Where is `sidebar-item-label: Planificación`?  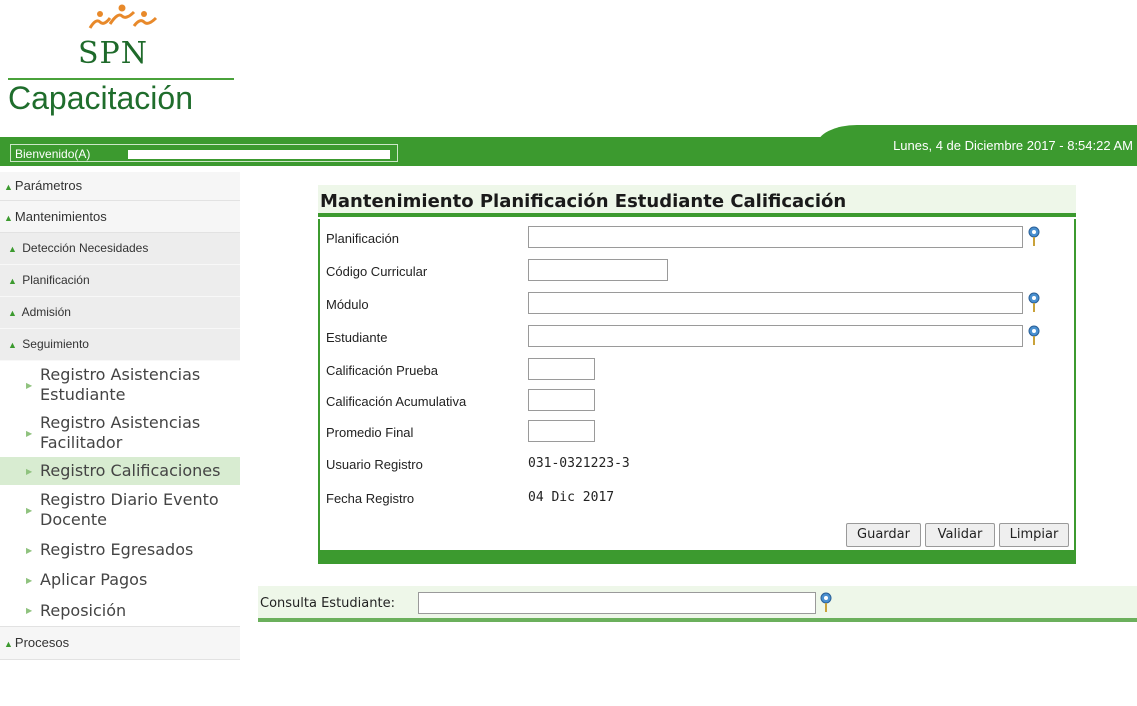
sidebar-item-label: Planificación is located at coordinates (56, 280).